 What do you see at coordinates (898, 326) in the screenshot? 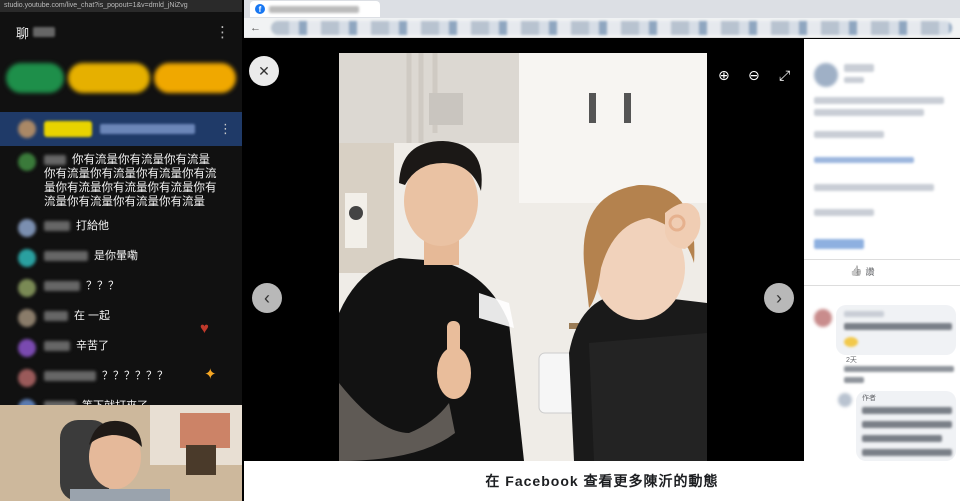
I see `comment-text-blurred` at bounding box center [898, 326].